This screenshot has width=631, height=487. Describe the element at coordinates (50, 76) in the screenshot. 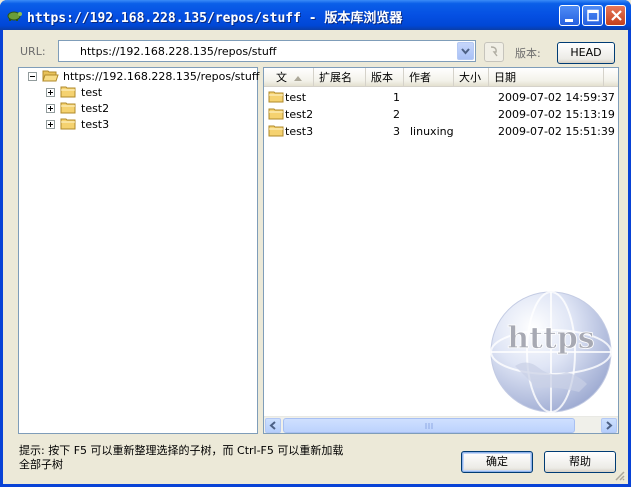

I see `folder-open-icon` at that location.